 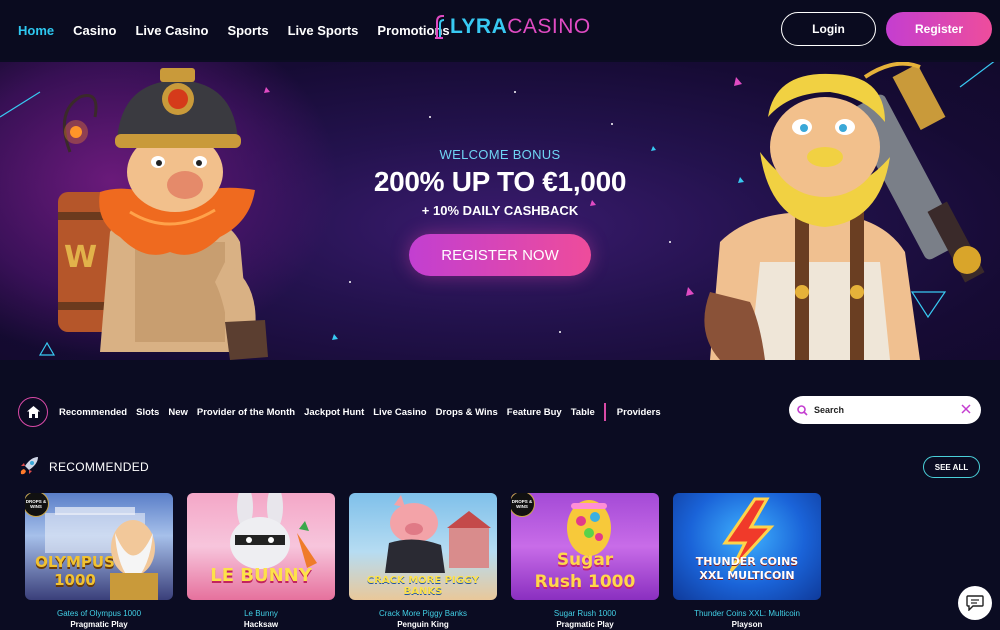 I want to click on see-all-button: SEE ALL, so click(x=951, y=467).